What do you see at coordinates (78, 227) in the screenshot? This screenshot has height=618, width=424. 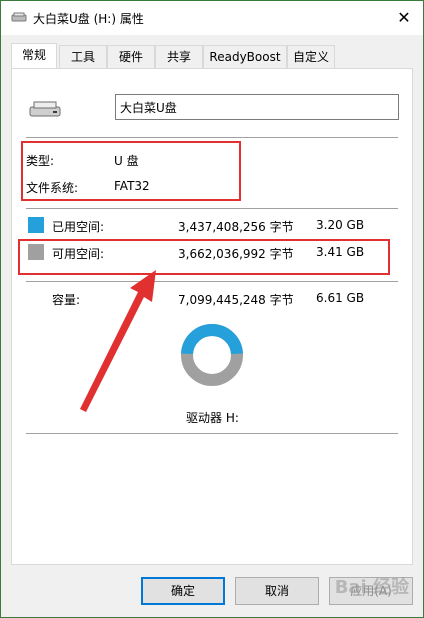 I see `used-space-label: 已用空间:` at bounding box center [78, 227].